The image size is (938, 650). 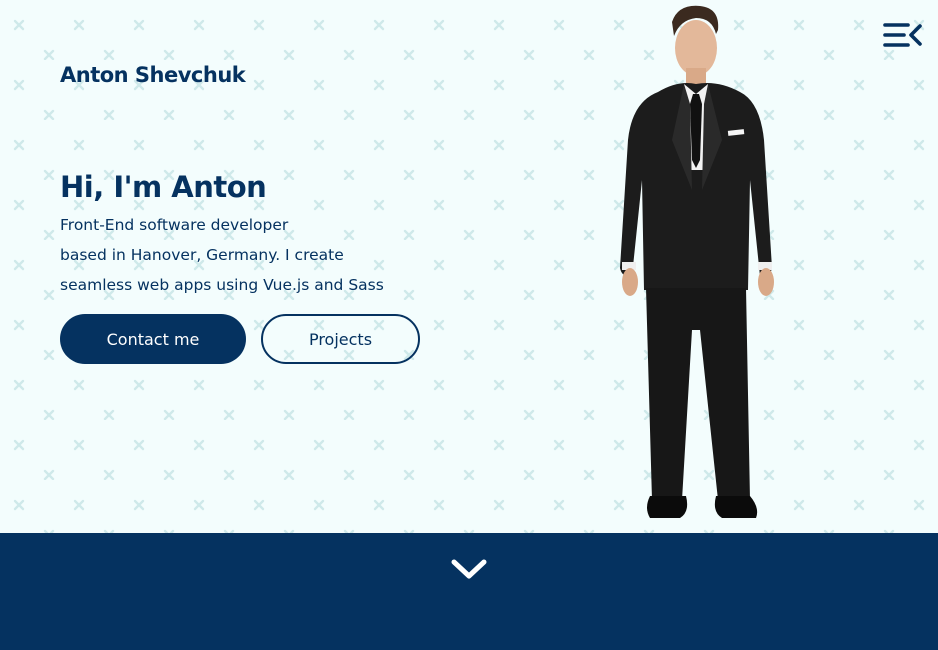 What do you see at coordinates (202, 255) in the screenshot?
I see `intro-line: based in Hanover, Germany. I create` at bounding box center [202, 255].